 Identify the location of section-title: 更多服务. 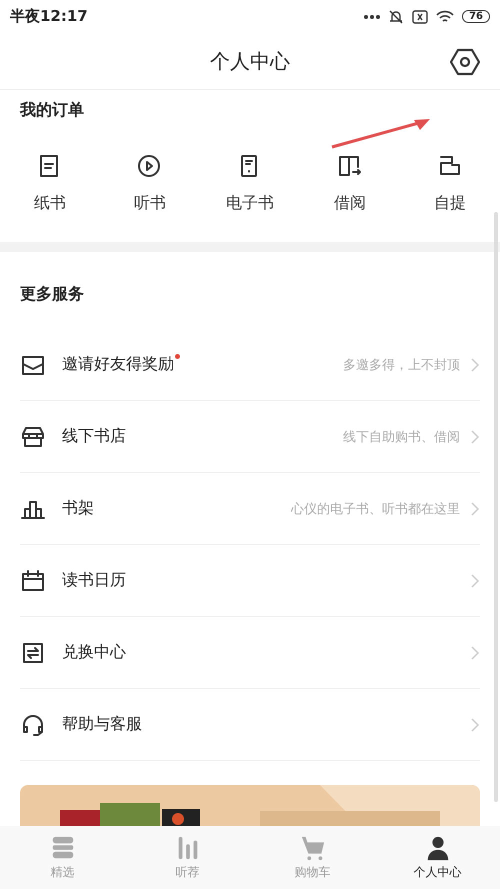
(52, 294).